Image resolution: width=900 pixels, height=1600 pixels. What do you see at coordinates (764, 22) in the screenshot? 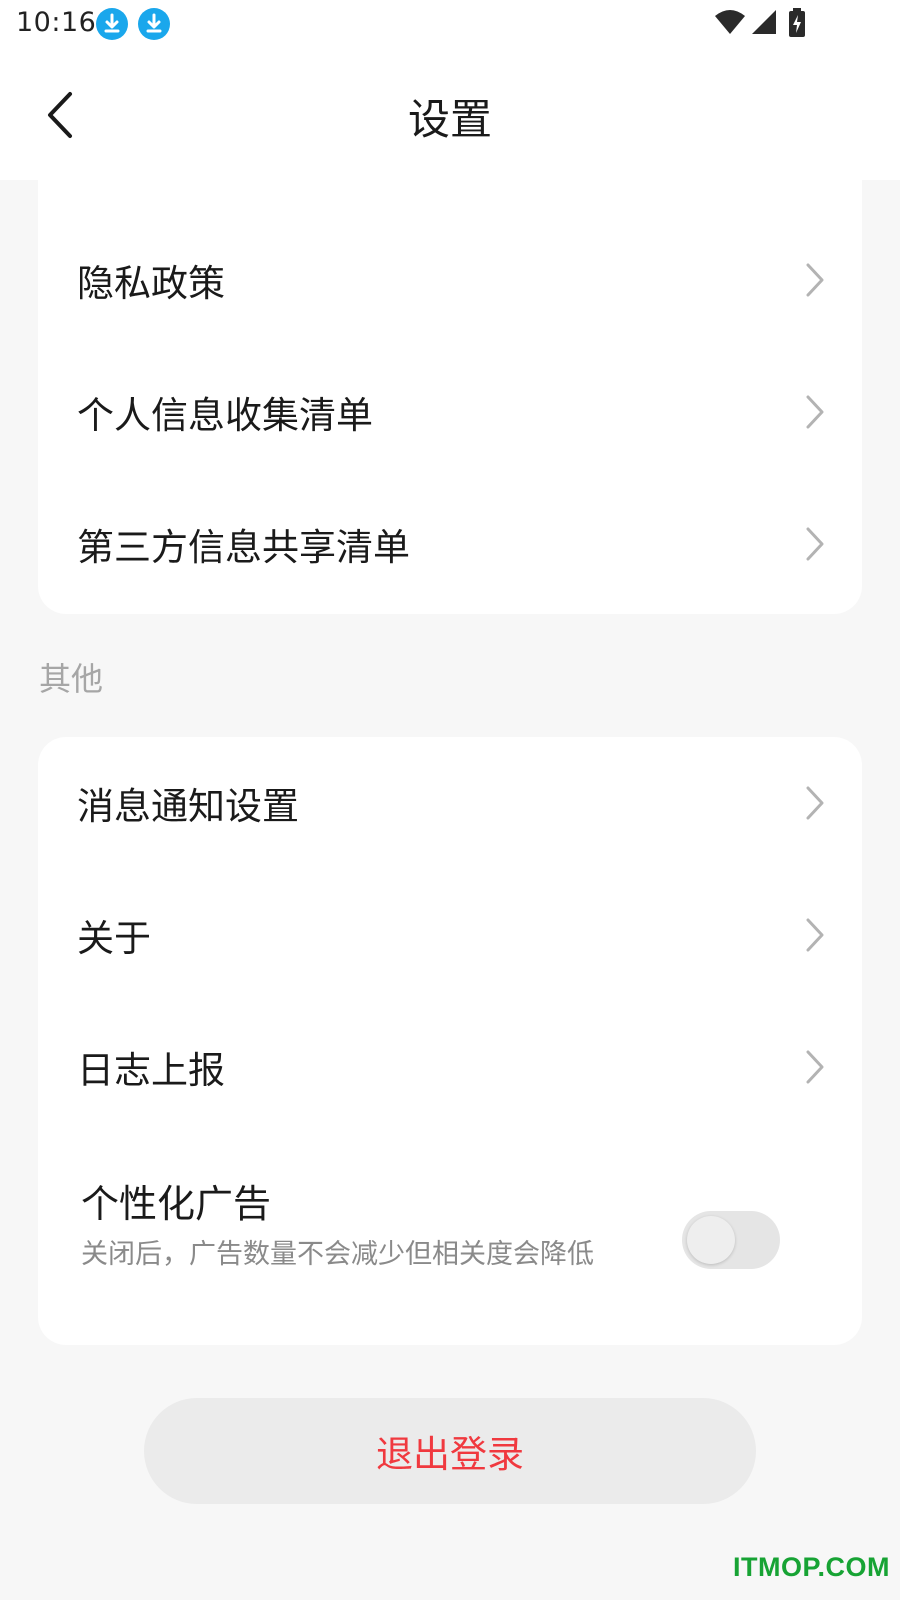
I see `cellular-signal-icon` at bounding box center [764, 22].